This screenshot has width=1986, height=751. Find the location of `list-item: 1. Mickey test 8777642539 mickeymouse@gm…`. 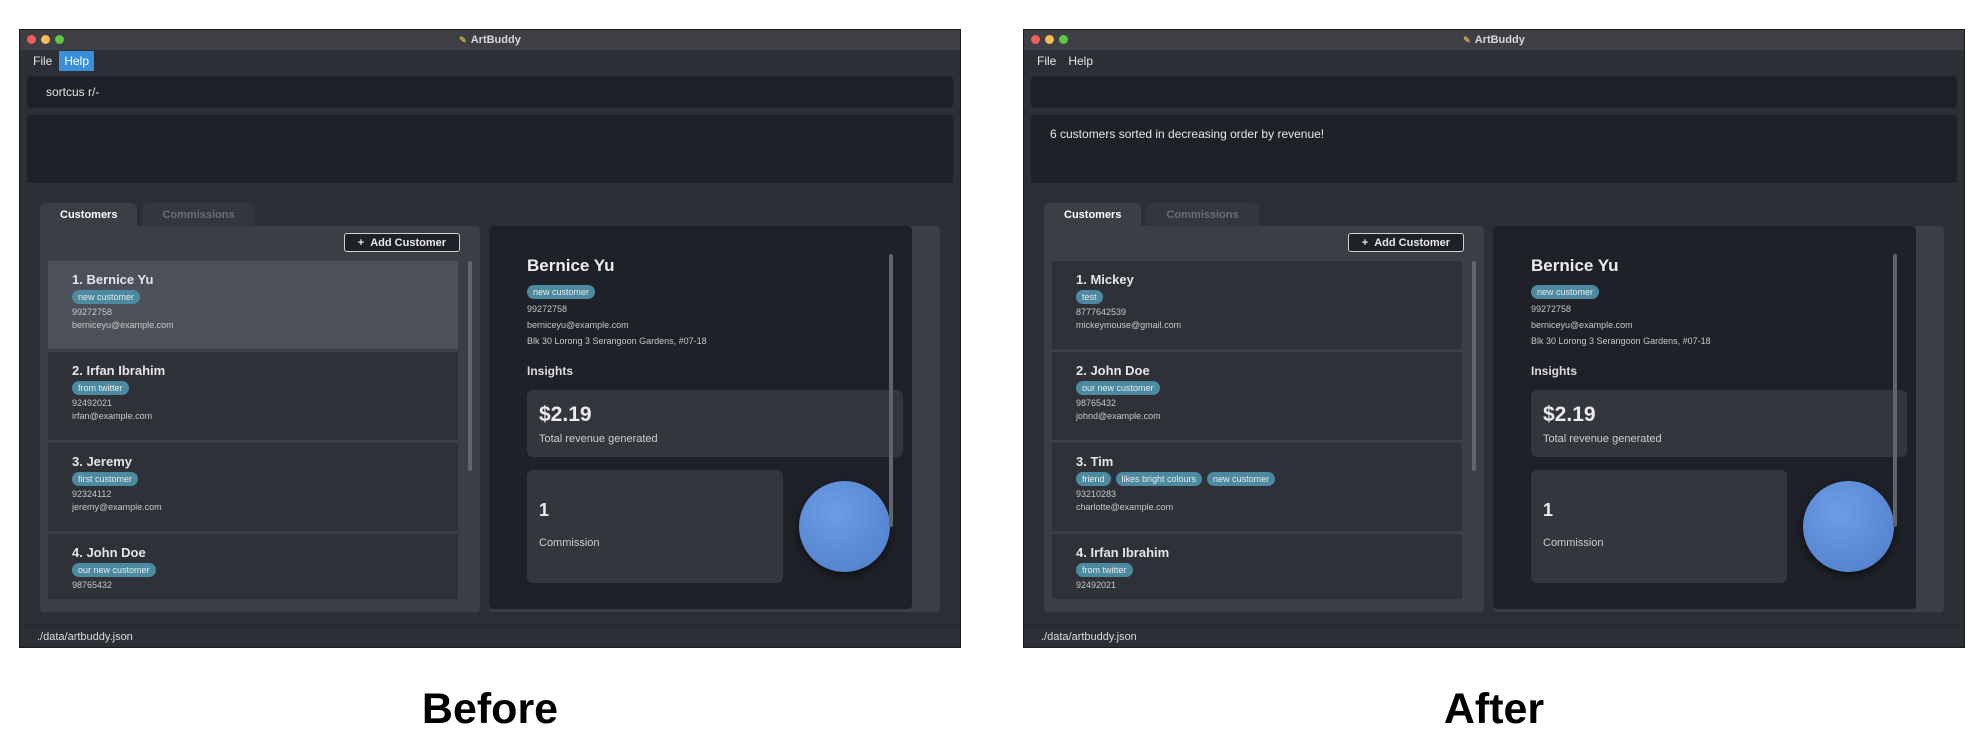

list-item: 1. Mickey test 8777642539 mickeymouse@gm… is located at coordinates (1257, 305).